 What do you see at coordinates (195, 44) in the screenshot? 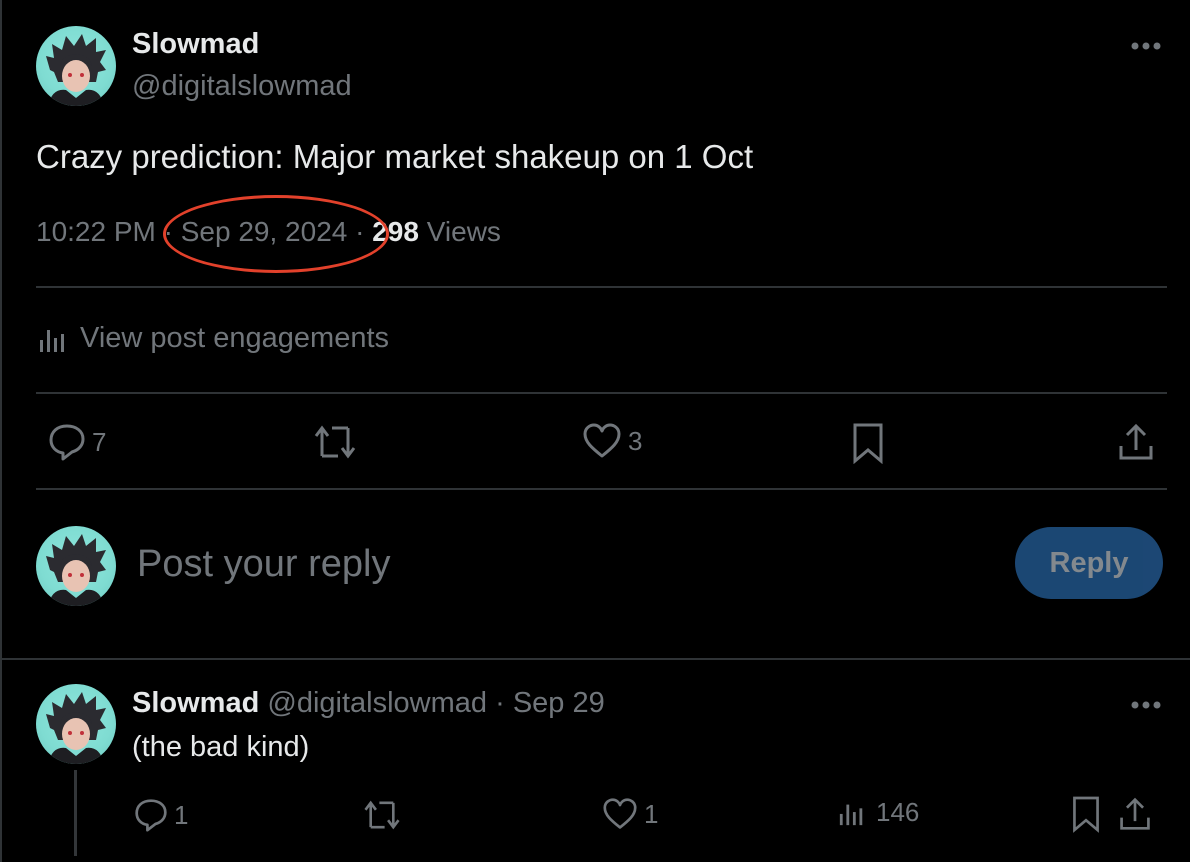
I see `author-name: Slowmad` at bounding box center [195, 44].